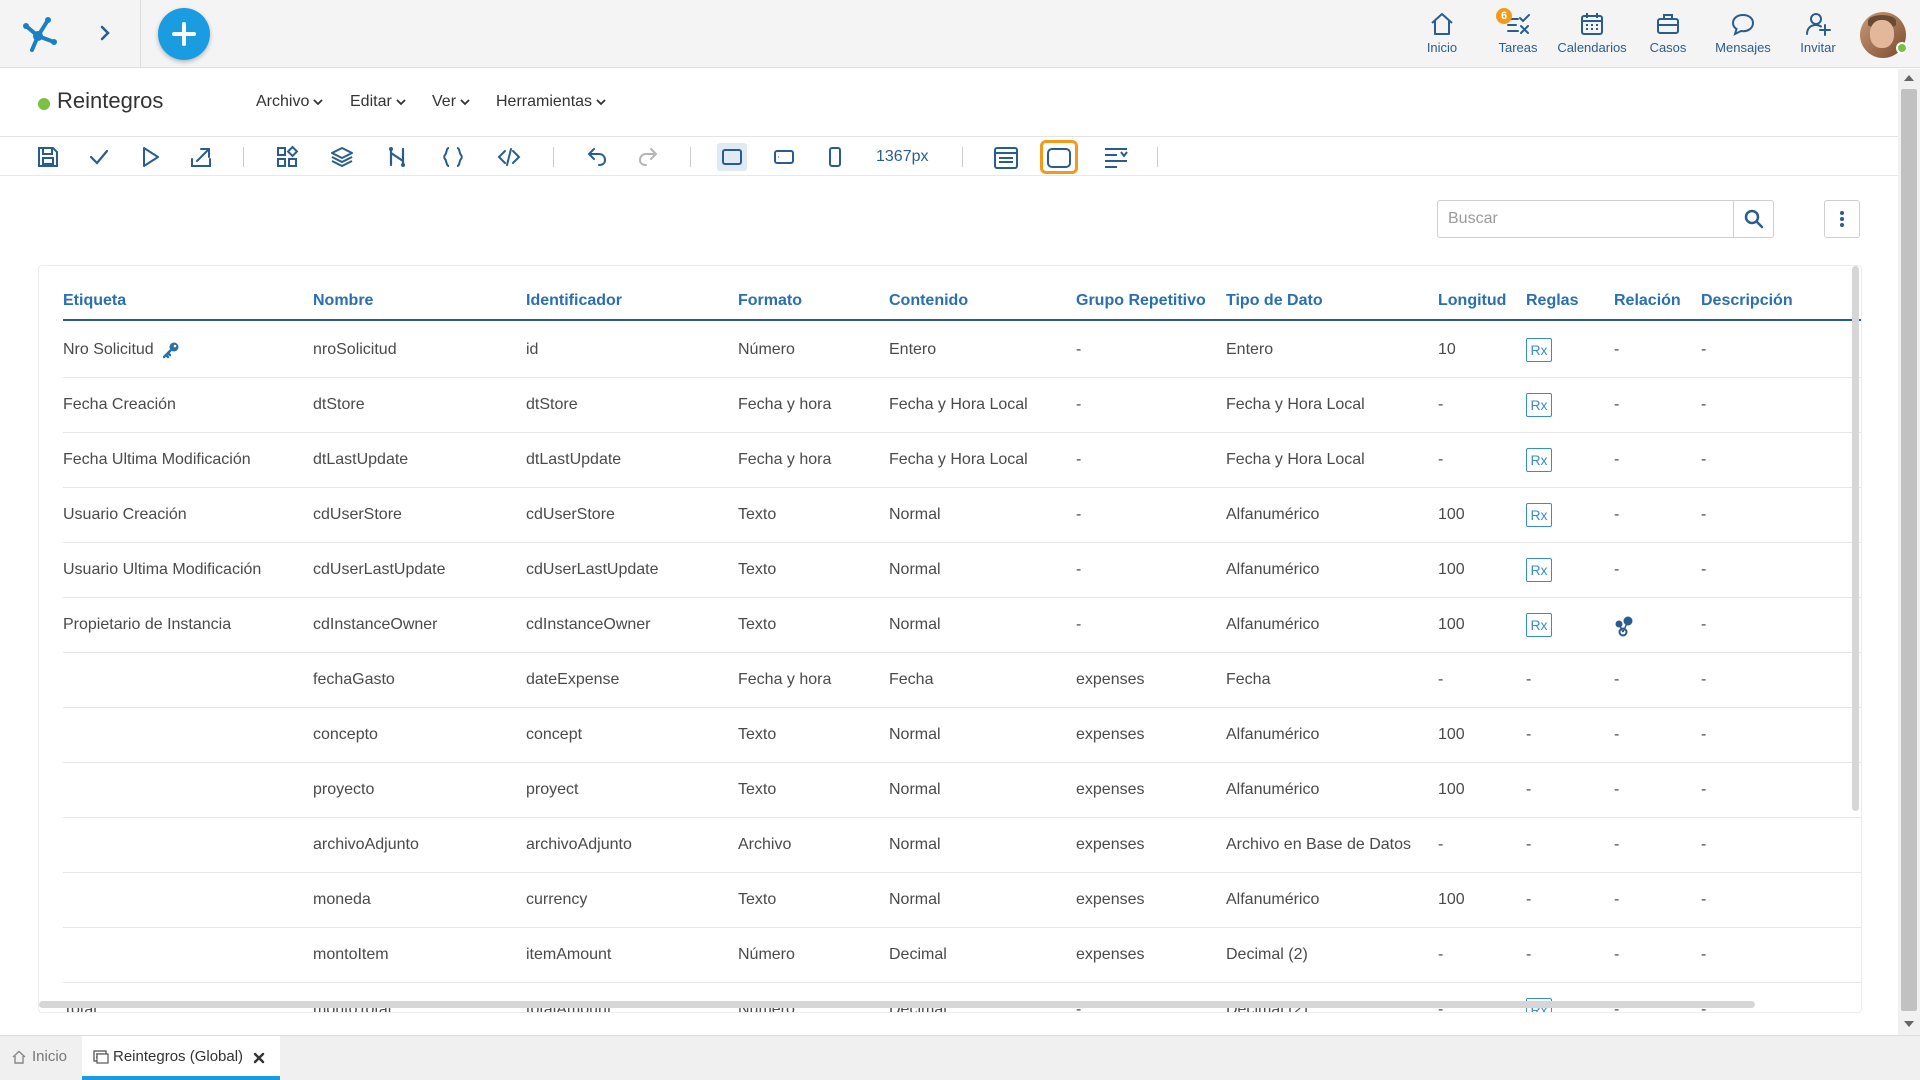 The image size is (1920, 1080). I want to click on cell-reglas: -, so click(1529, 679).